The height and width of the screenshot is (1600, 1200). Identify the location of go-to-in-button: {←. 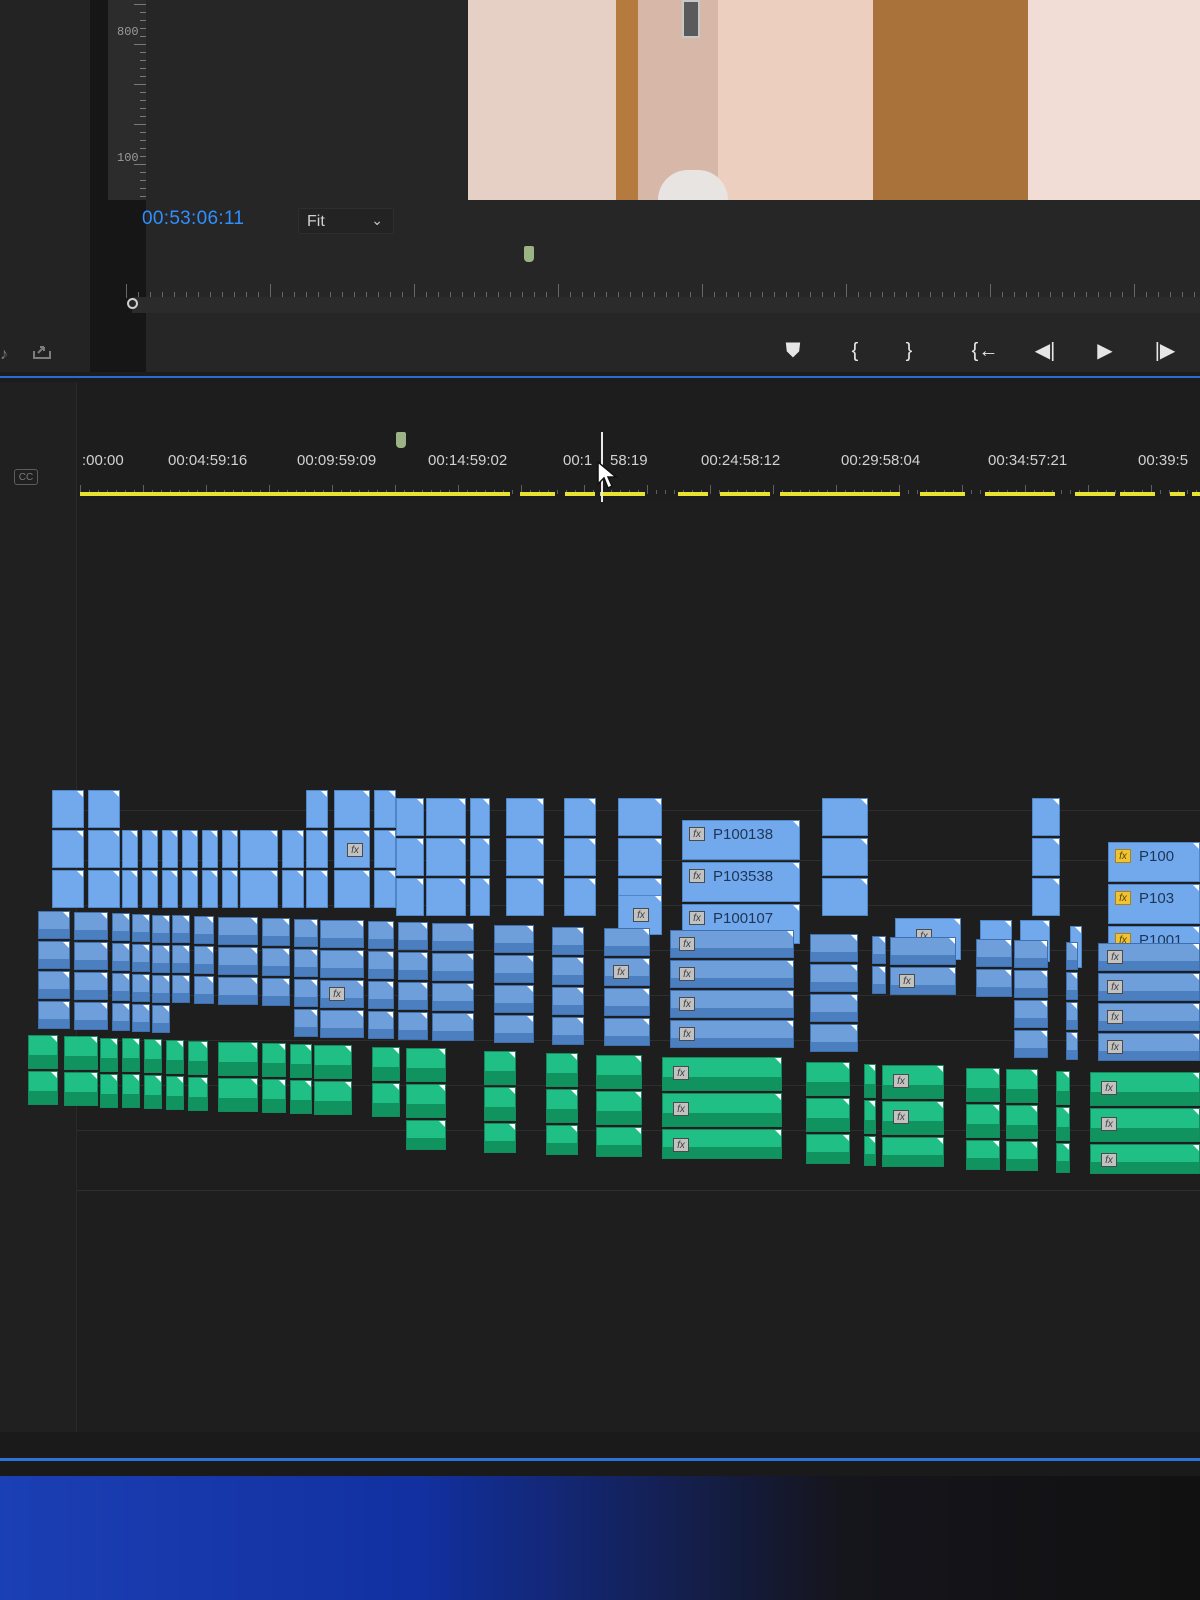
(985, 351).